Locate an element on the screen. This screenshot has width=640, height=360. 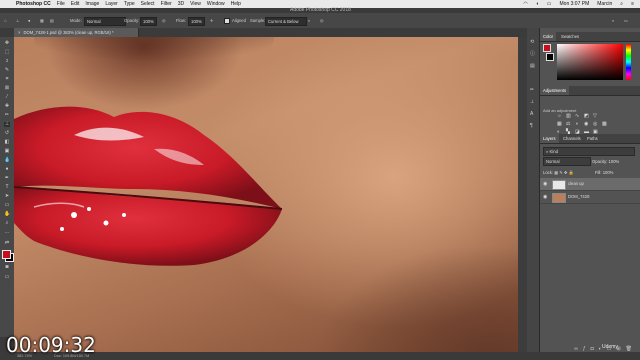
lock-all-icon: 🔒 is located at coordinates (571, 172).